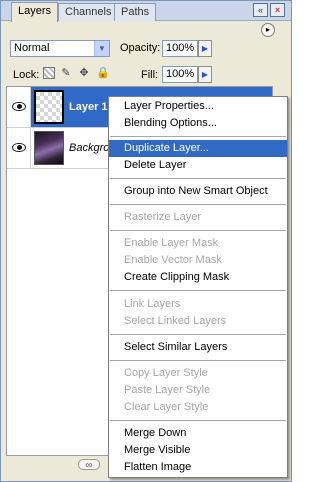 Image resolution: width=320 pixels, height=482 pixels. I want to click on menu-item-rasterize-layer: Rasterize Layer, so click(163, 217).